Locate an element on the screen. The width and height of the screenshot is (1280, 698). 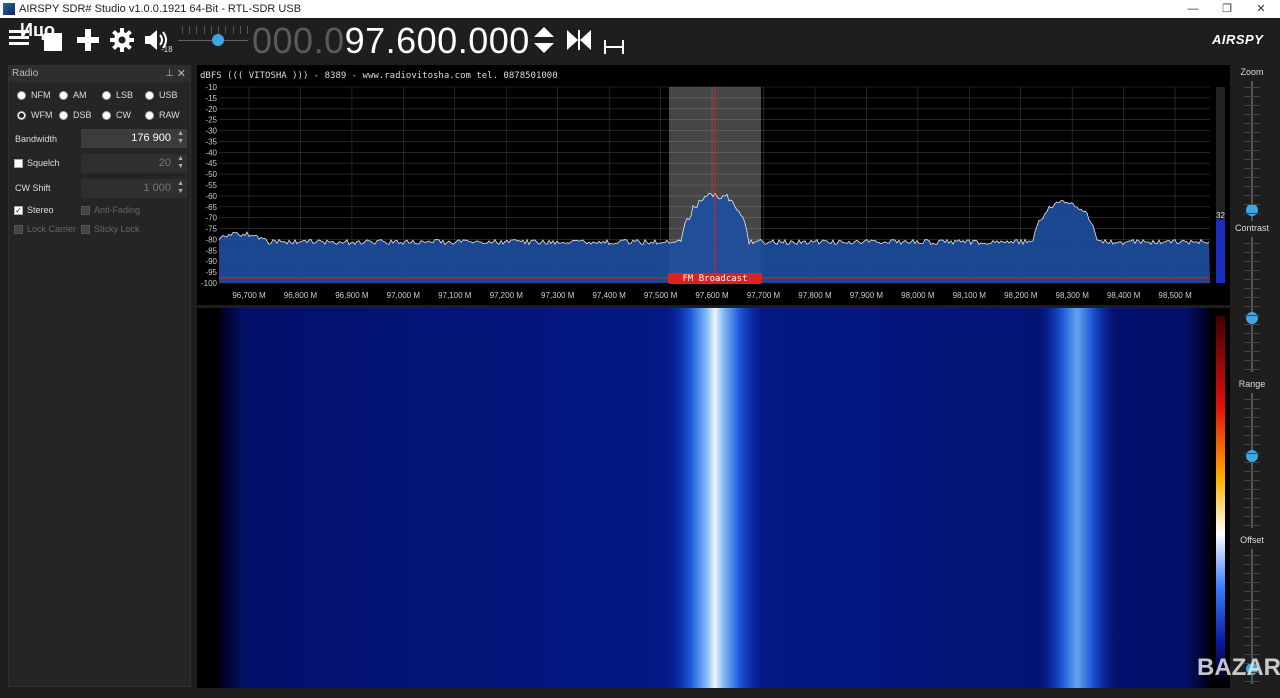
mode-lsb: LSB is located at coordinates (117, 95).